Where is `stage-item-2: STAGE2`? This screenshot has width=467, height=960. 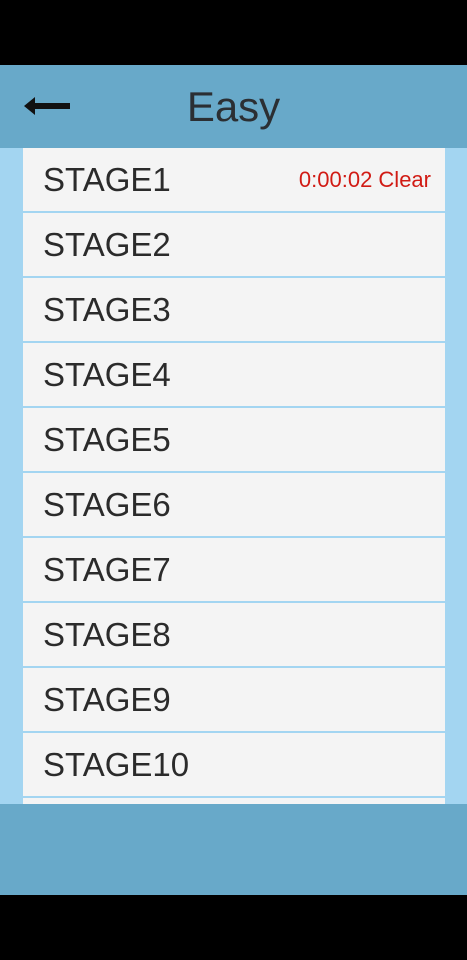 stage-item-2: STAGE2 is located at coordinates (234, 244).